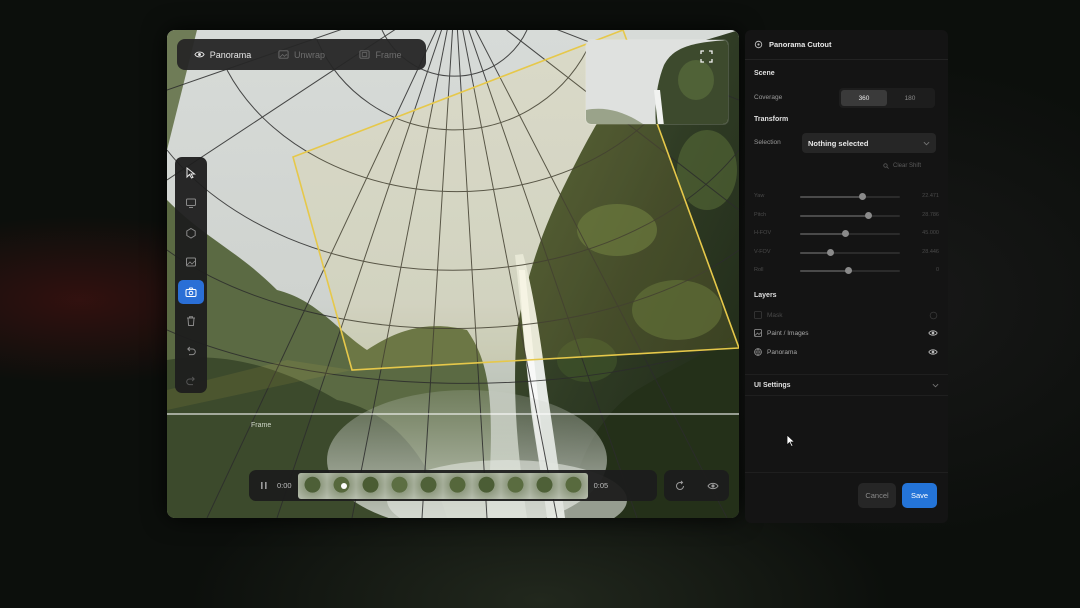 Image resolution: width=1080 pixels, height=608 pixels. What do you see at coordinates (772, 385) in the screenshot?
I see `ui-settings-label: UI Settings` at bounding box center [772, 385].